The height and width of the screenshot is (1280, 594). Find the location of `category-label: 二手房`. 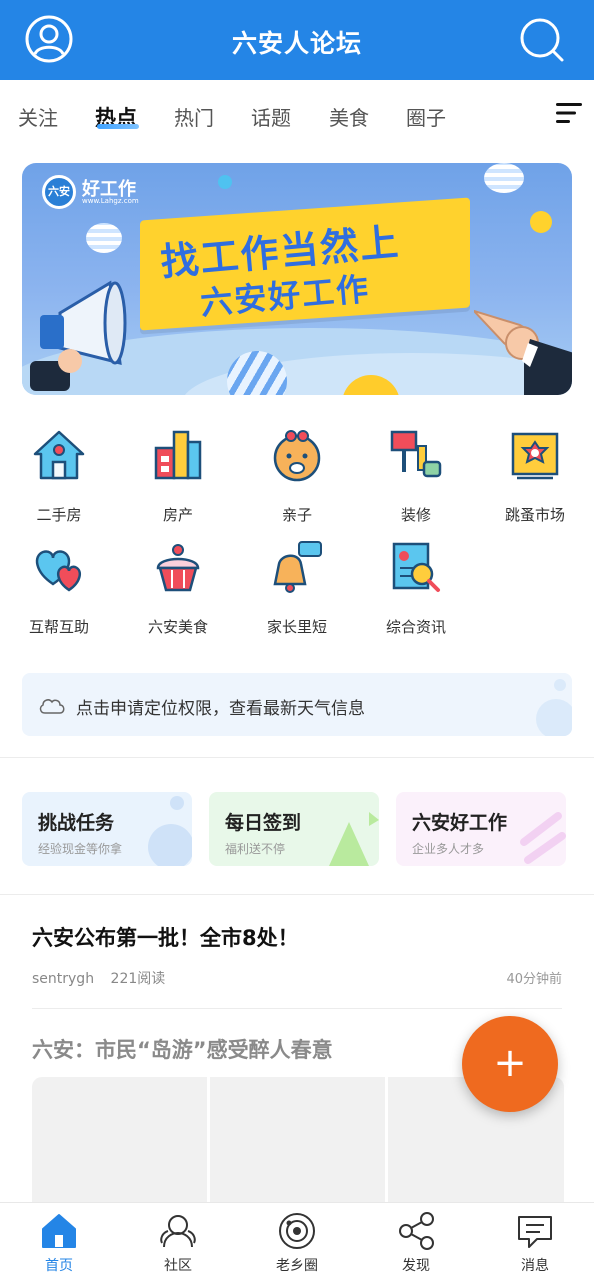

category-label: 二手房 is located at coordinates (59, 515).